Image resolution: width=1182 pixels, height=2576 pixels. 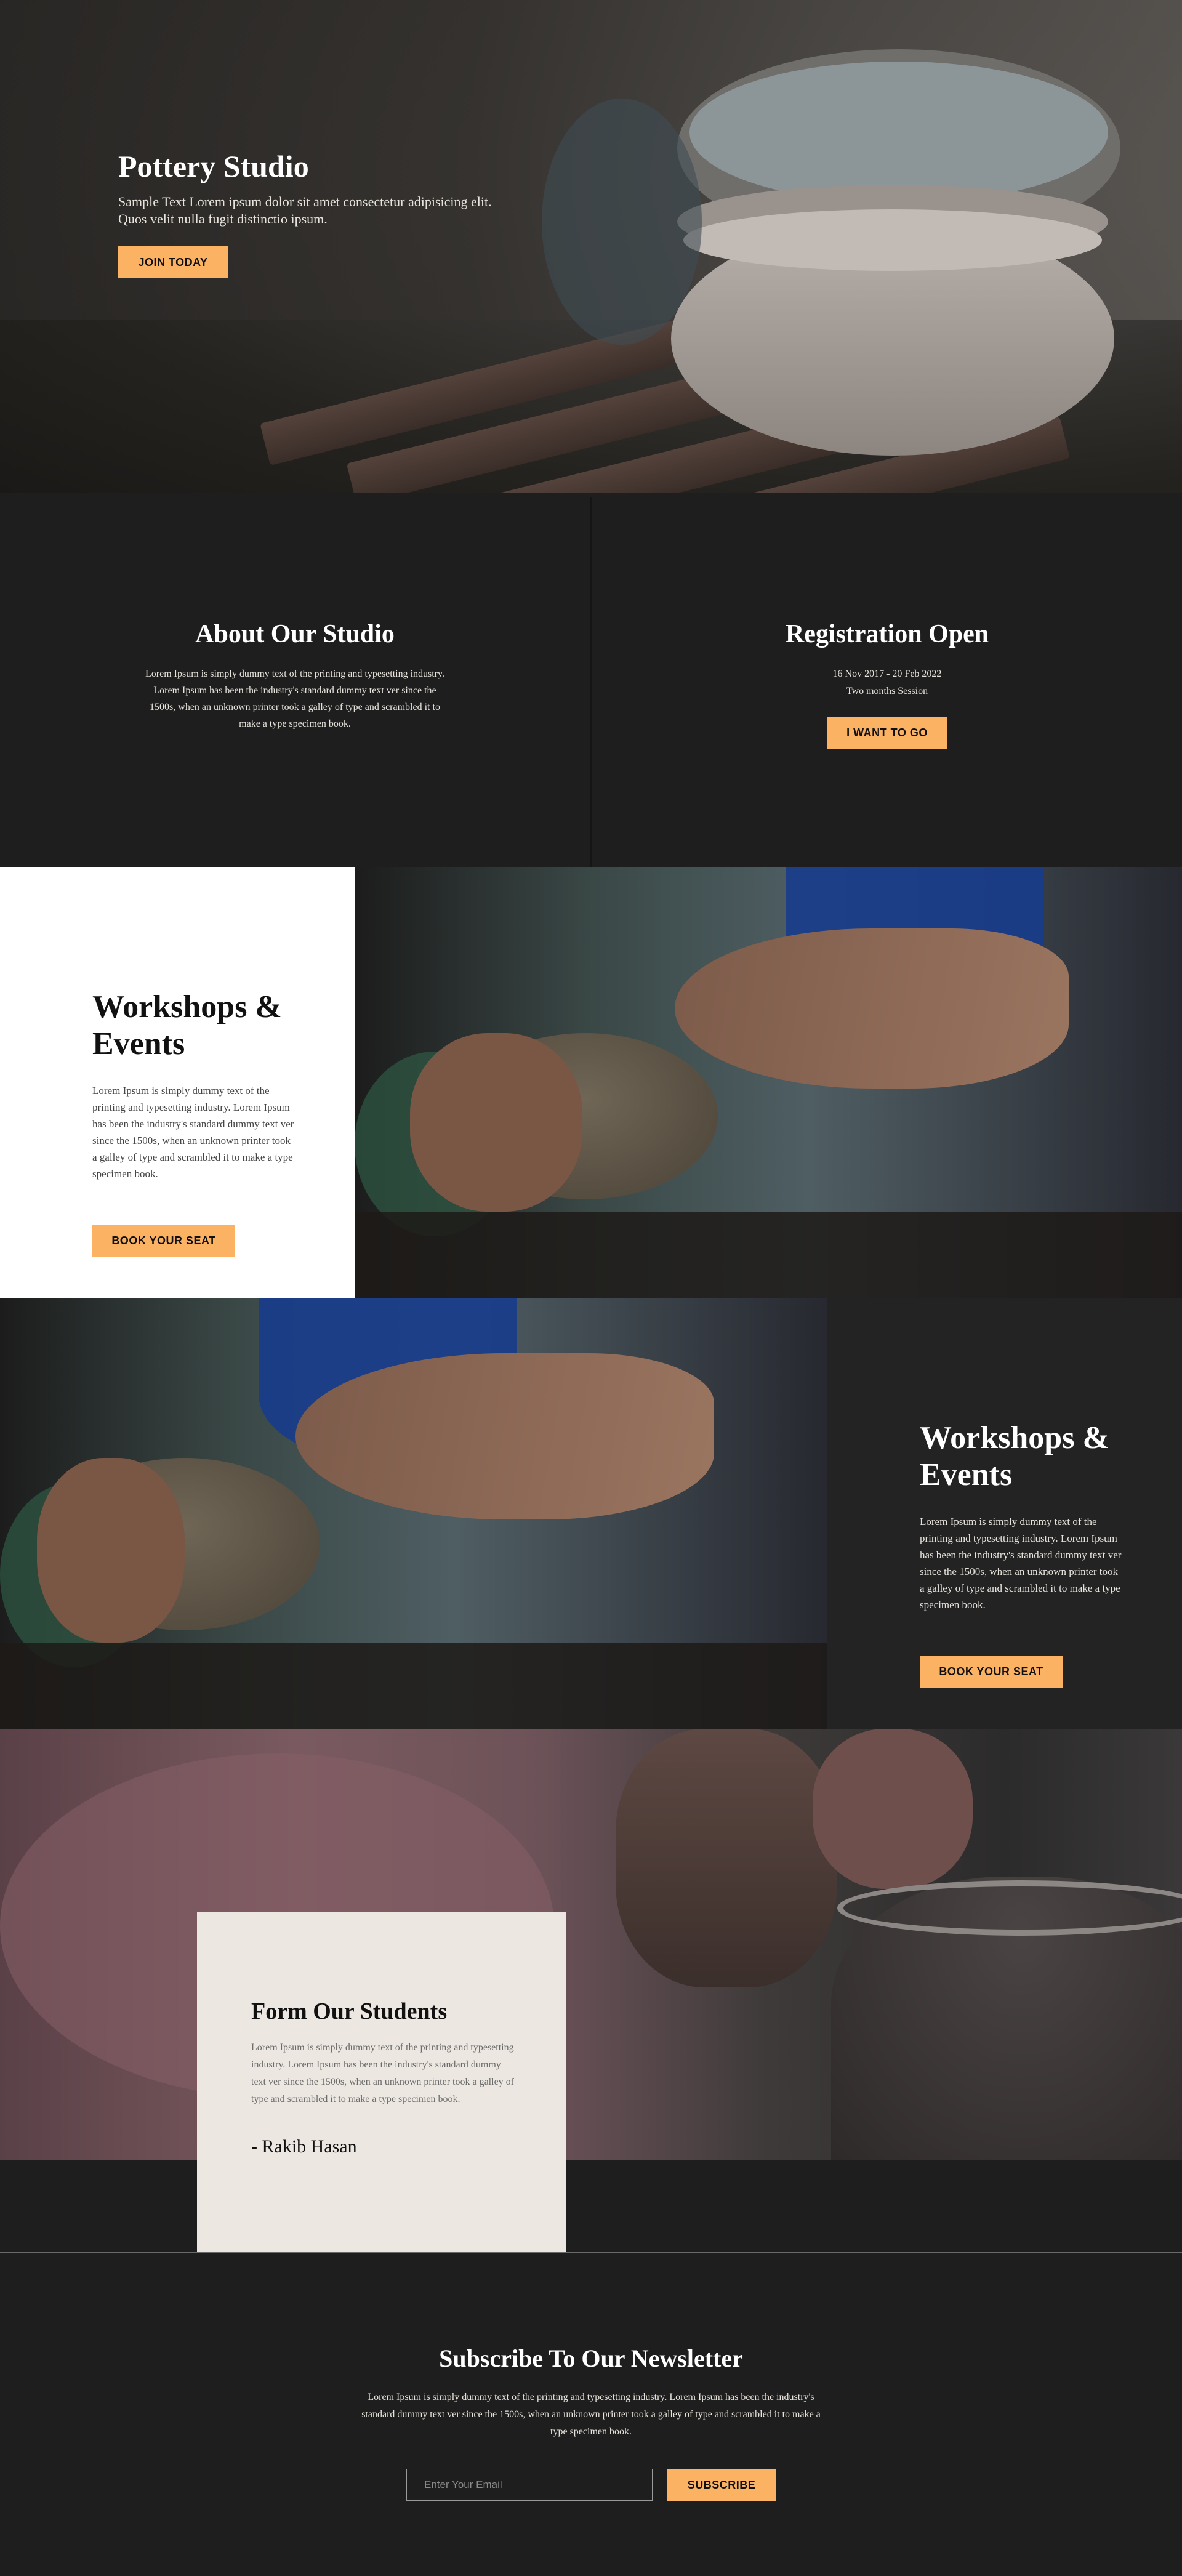 What do you see at coordinates (349, 2011) in the screenshot?
I see `testimonial-title: Form Our Students` at bounding box center [349, 2011].